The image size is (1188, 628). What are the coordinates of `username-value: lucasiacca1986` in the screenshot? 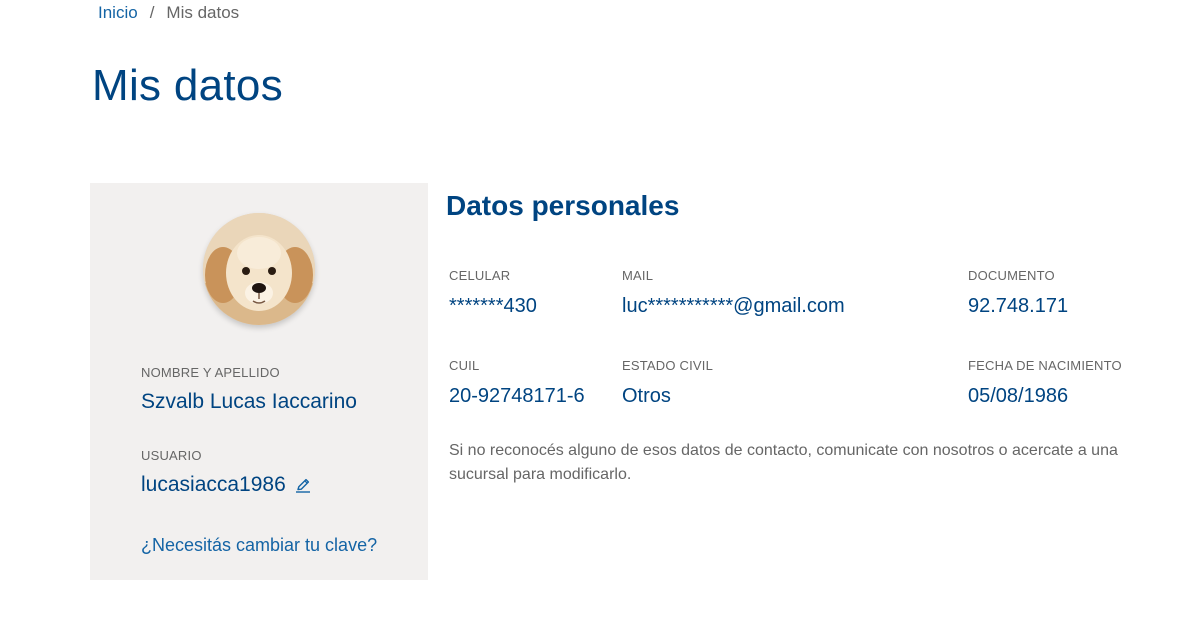 It's located at (213, 484).